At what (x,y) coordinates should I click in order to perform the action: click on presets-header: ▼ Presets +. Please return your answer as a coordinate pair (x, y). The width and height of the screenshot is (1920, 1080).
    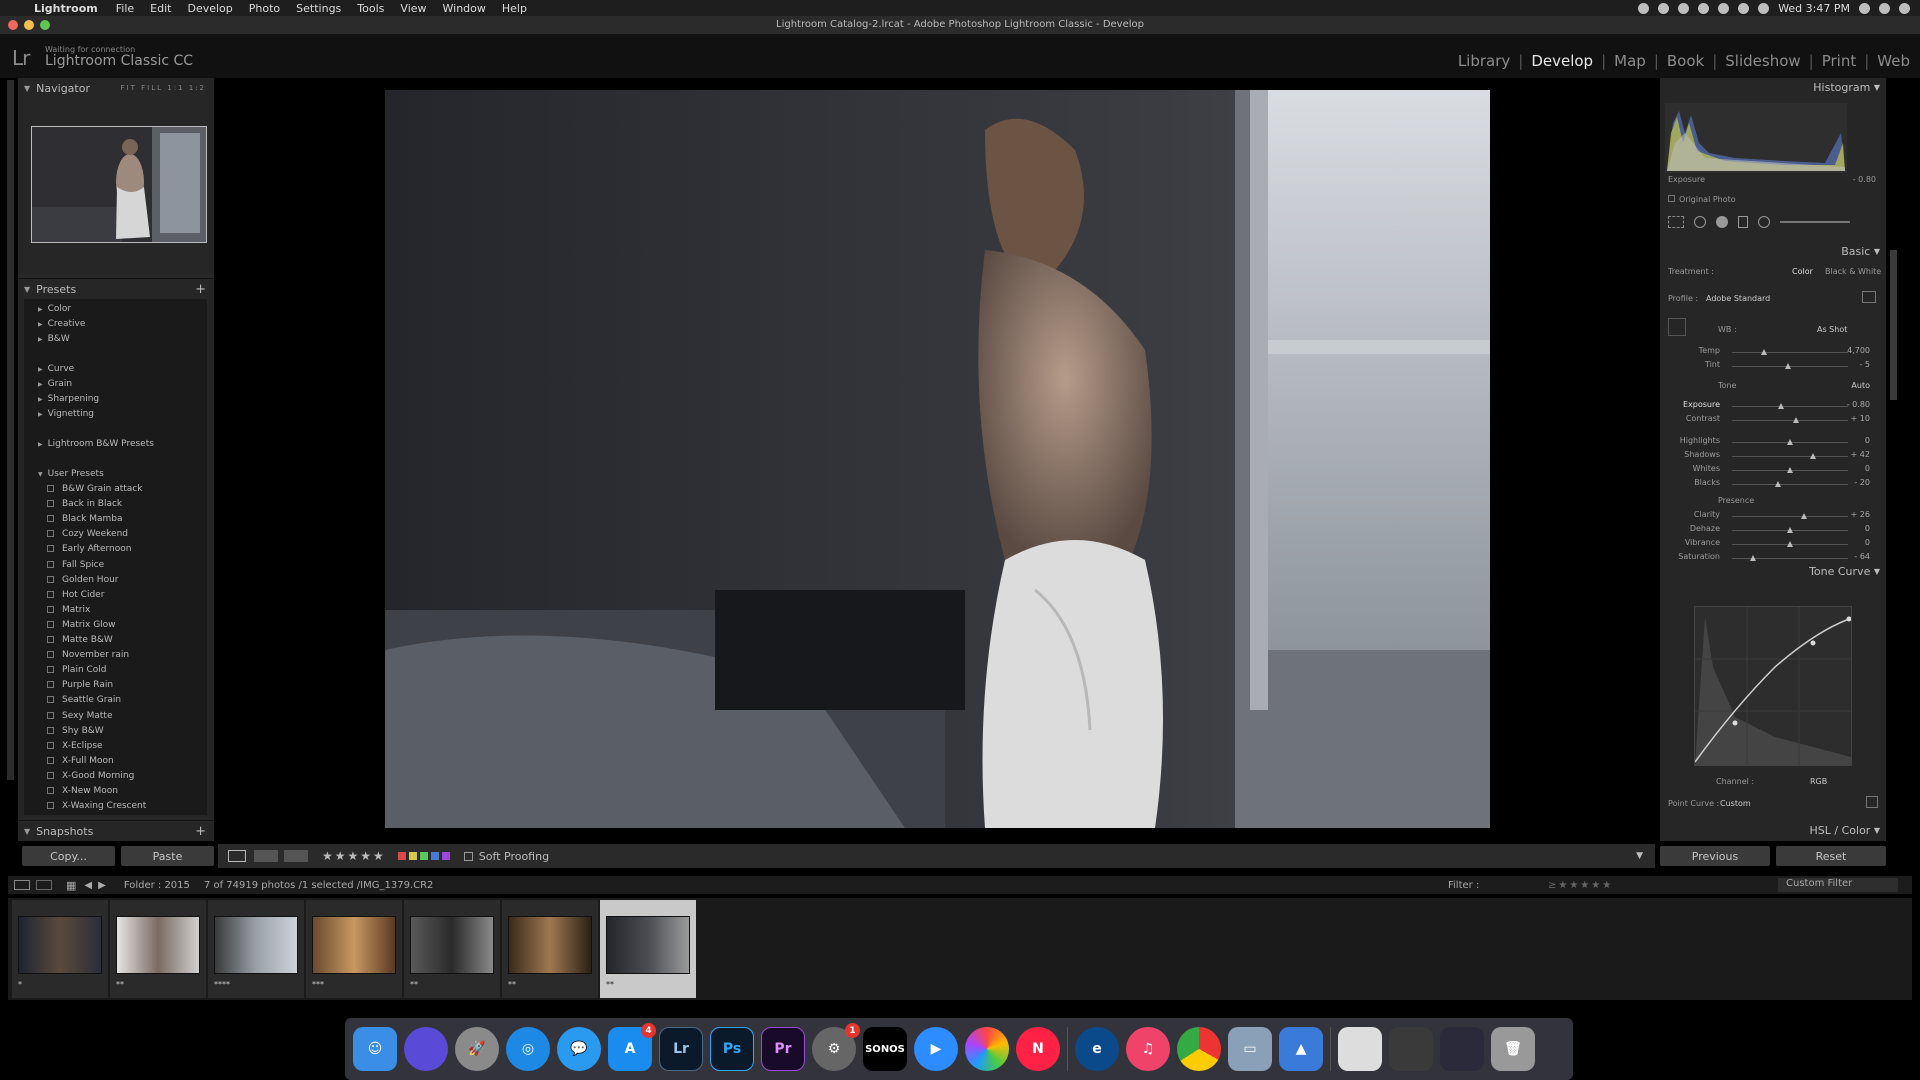
    Looking at the image, I should click on (116, 289).